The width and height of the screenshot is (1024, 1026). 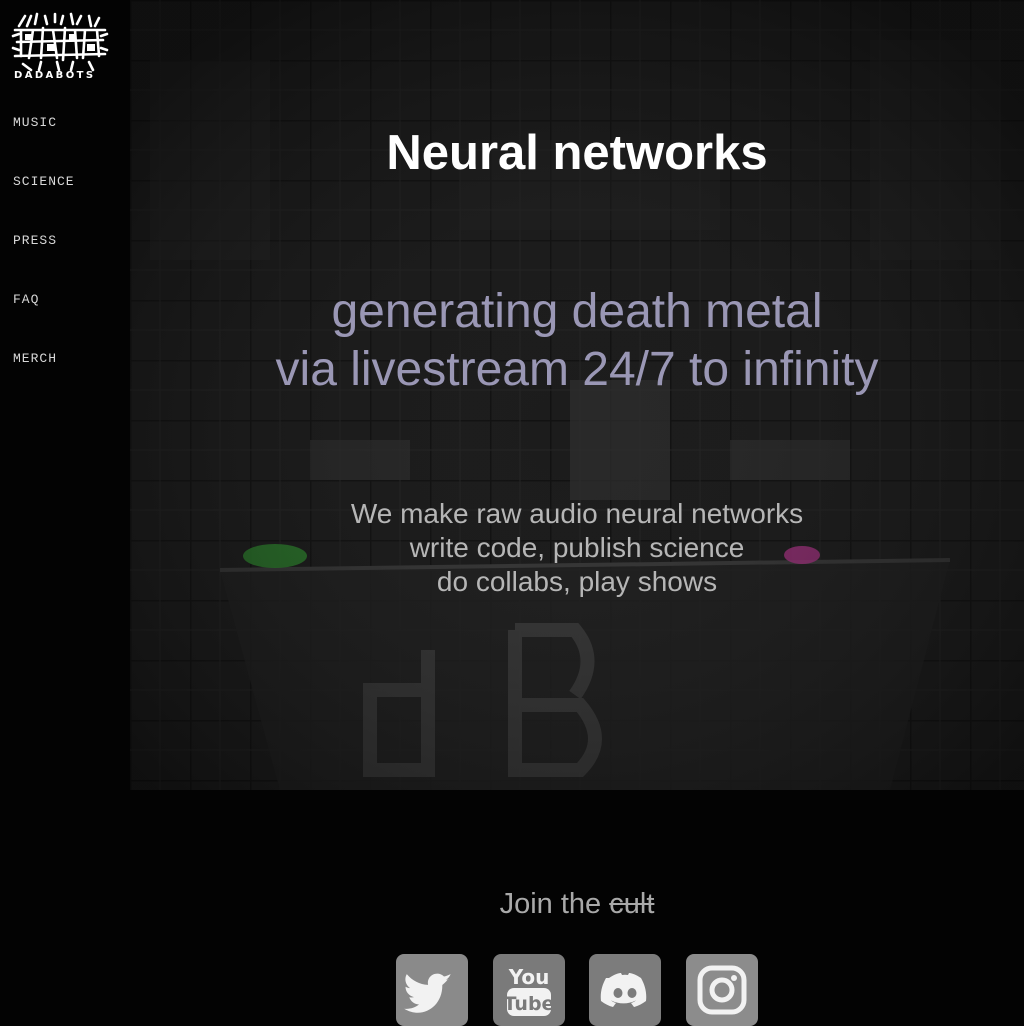 I want to click on instagram-icon, so click(x=722, y=990).